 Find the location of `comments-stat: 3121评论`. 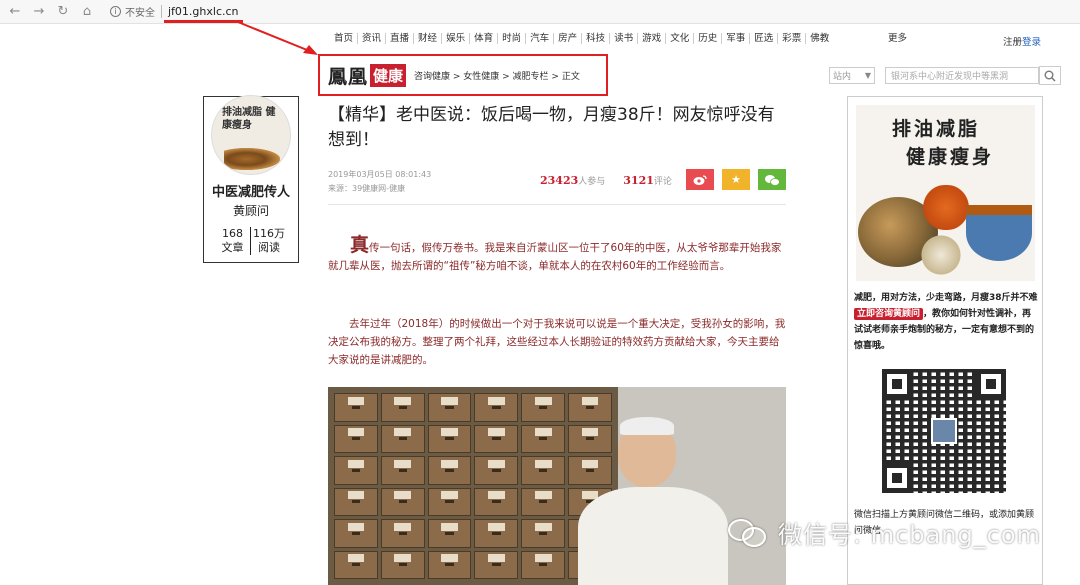

comments-stat: 3121评论 is located at coordinates (647, 180).